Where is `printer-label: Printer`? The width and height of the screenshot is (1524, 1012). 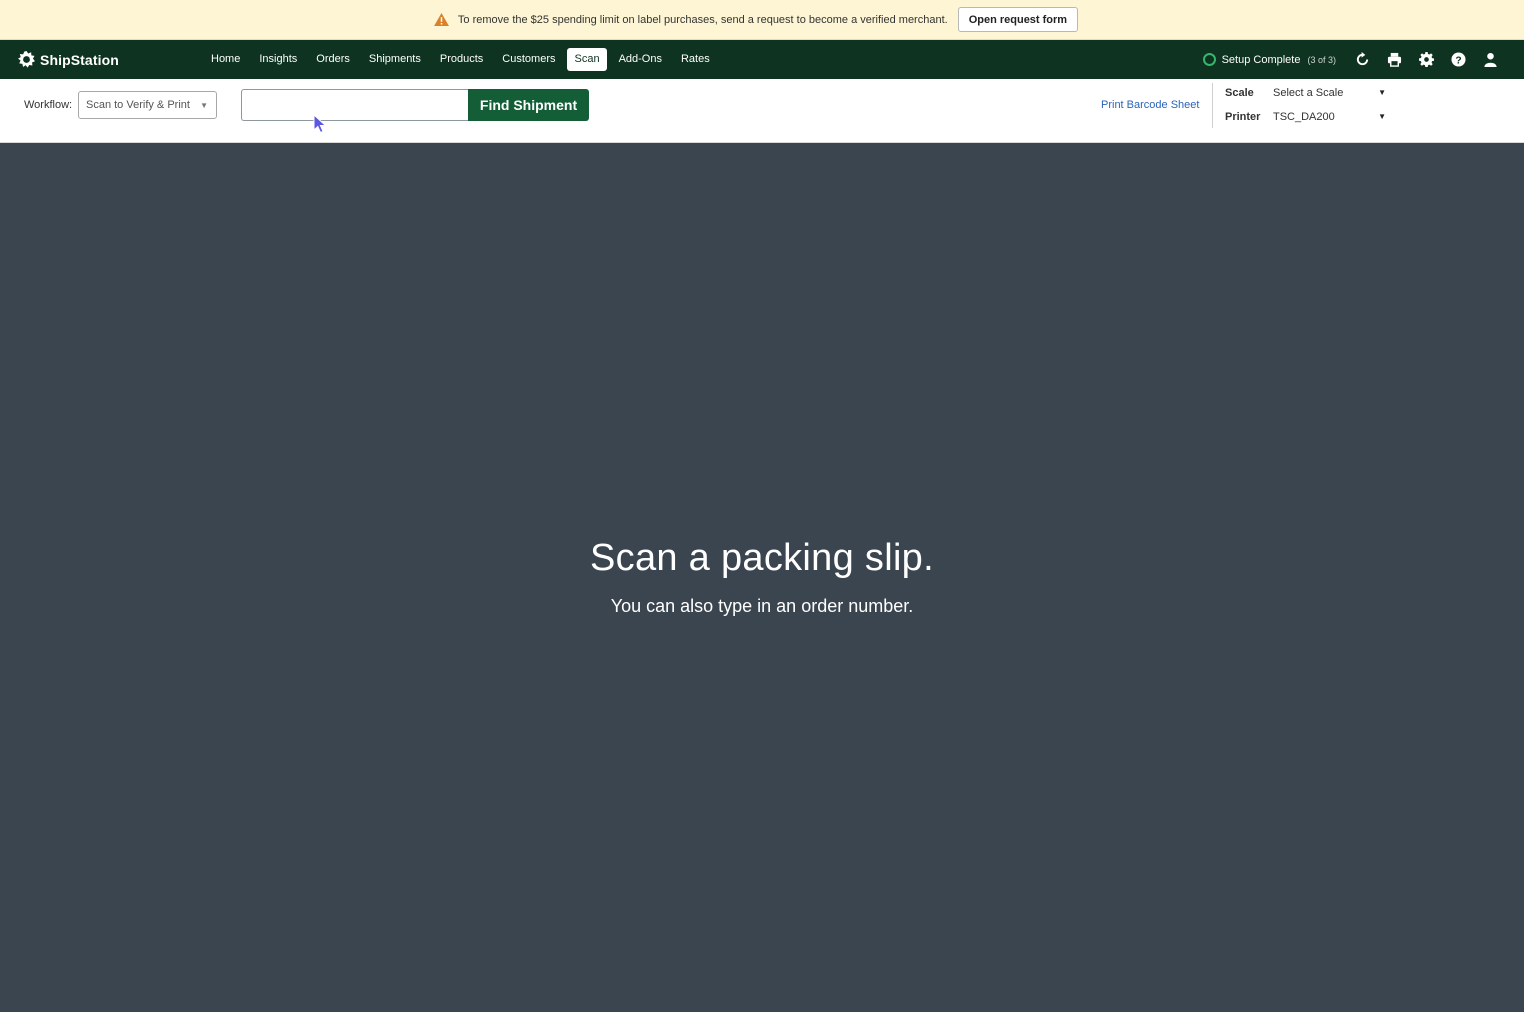 printer-label: Printer is located at coordinates (1243, 117).